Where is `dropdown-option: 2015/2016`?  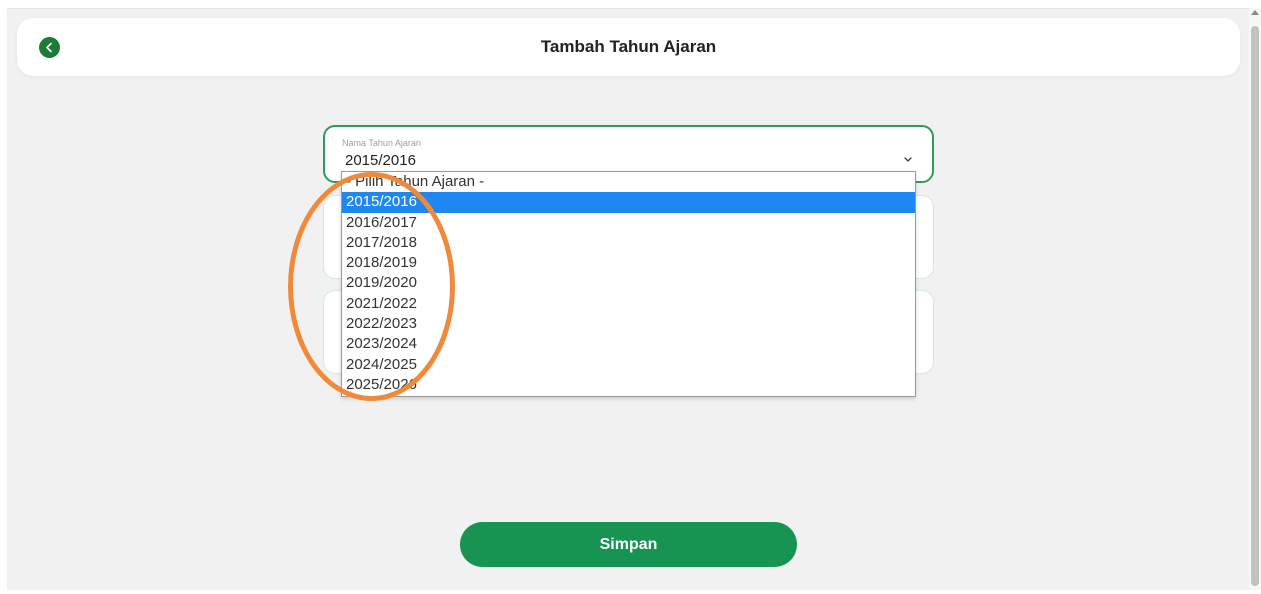
dropdown-option: 2015/2016 is located at coordinates (628, 202).